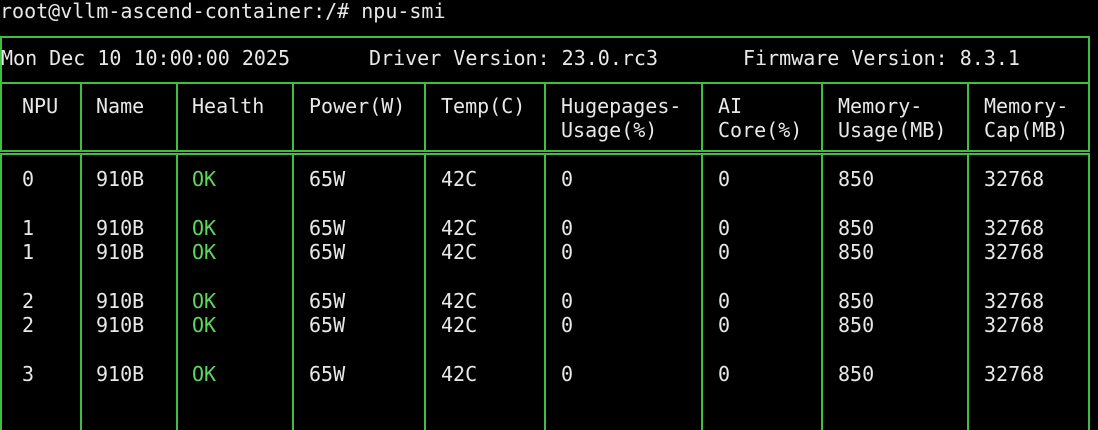 This screenshot has width=1098, height=430. Describe the element at coordinates (1089, 59) in the screenshot. I see `header-right-border` at that location.